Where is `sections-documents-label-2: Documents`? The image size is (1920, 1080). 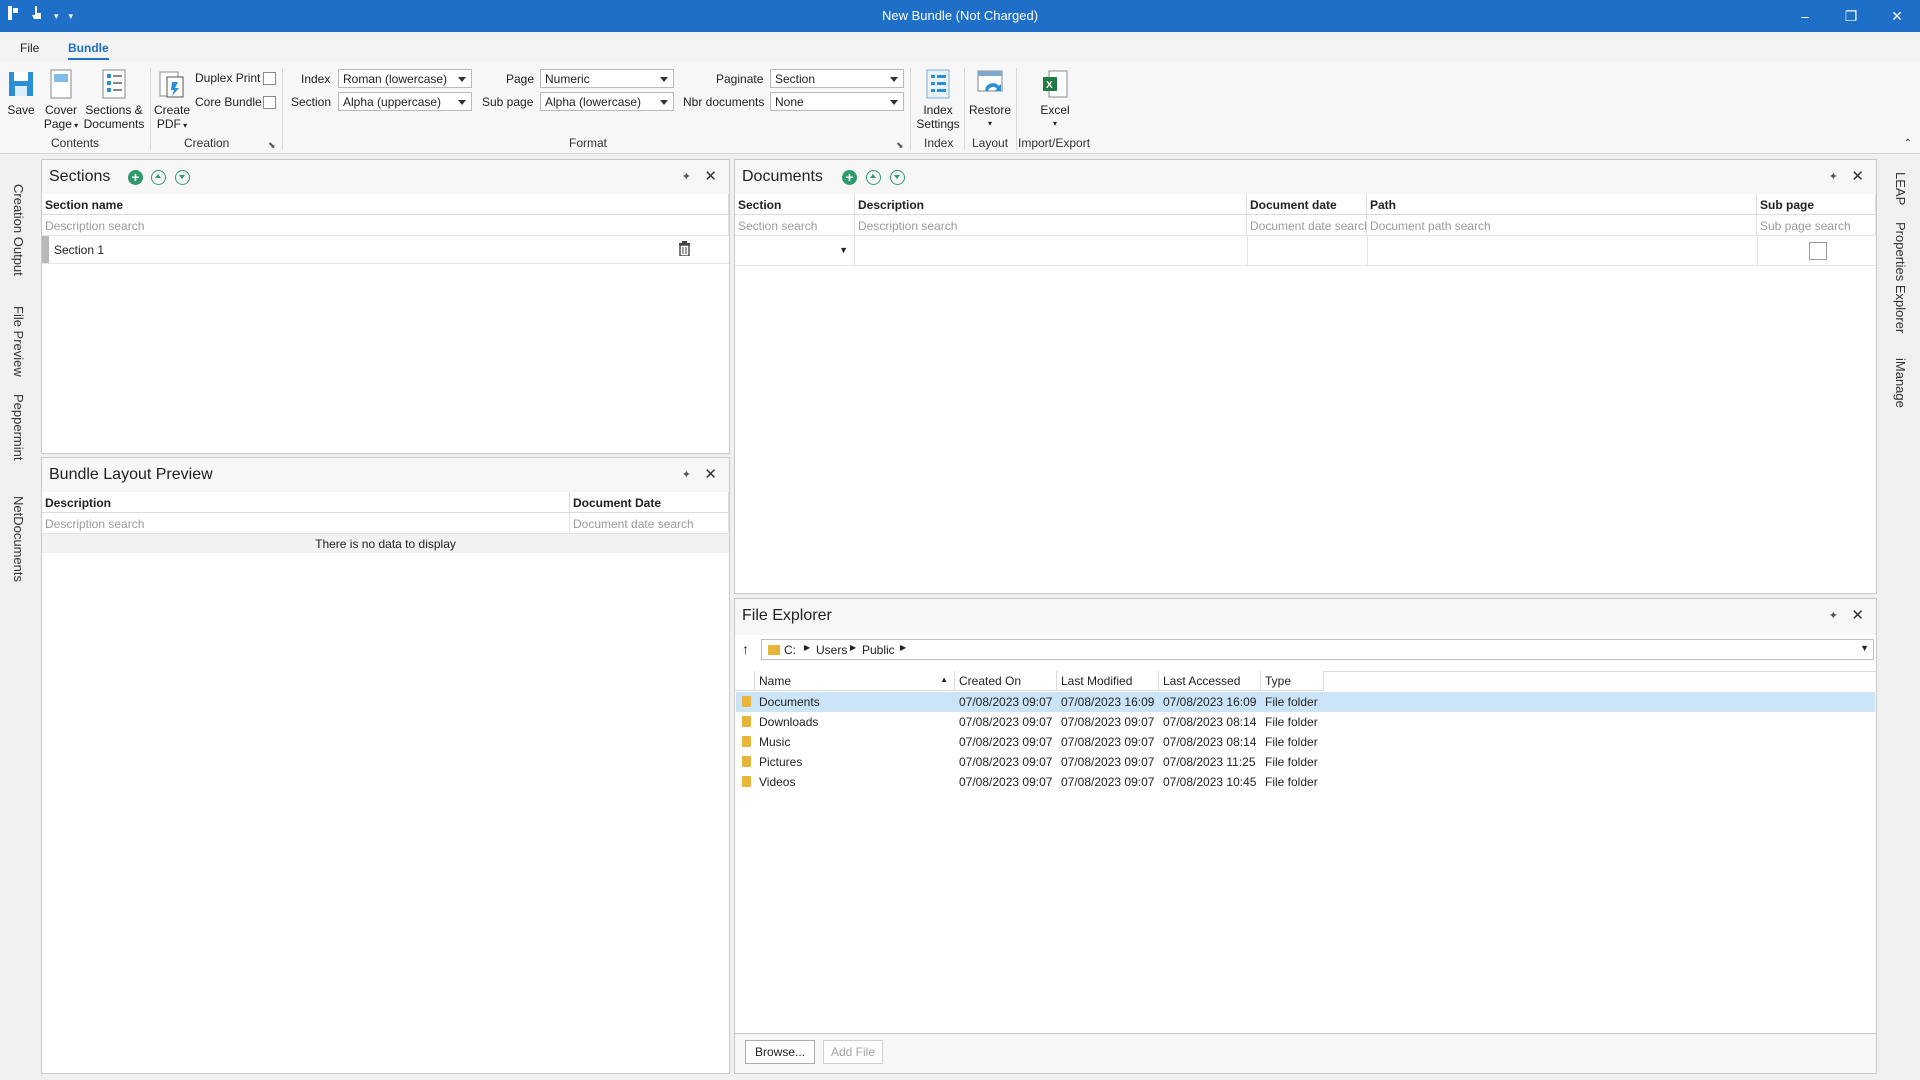 sections-documents-label-2: Documents is located at coordinates (114, 124).